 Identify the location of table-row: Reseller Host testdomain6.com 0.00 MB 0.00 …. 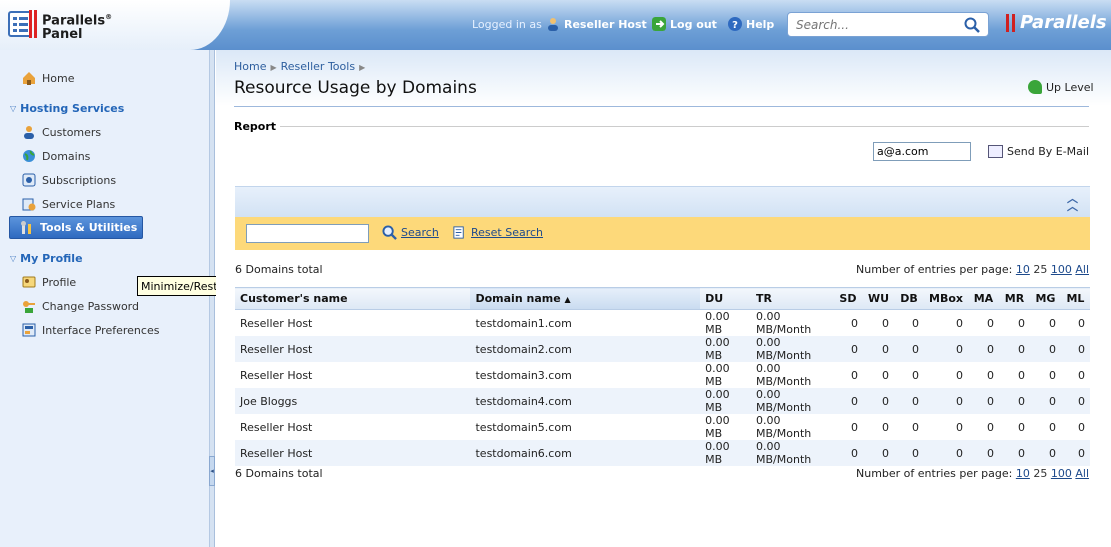
(662, 453).